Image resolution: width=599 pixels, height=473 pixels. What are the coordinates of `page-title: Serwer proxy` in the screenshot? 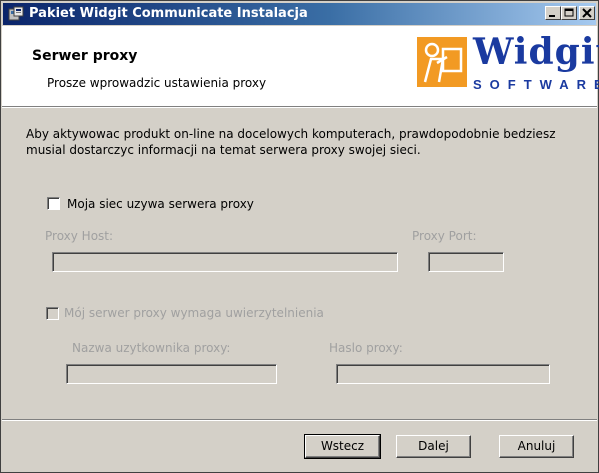 It's located at (85, 56).